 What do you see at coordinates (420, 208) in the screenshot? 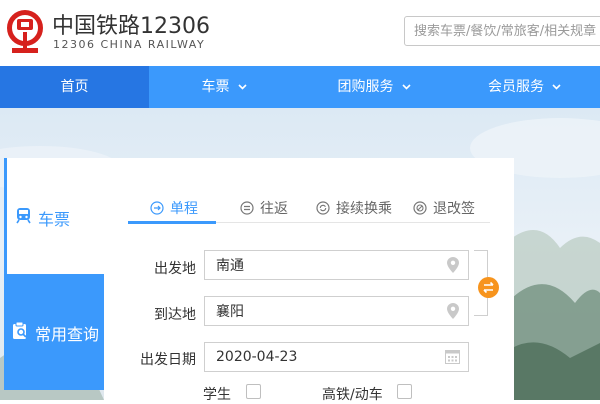
I see `cancel-circle-icon` at bounding box center [420, 208].